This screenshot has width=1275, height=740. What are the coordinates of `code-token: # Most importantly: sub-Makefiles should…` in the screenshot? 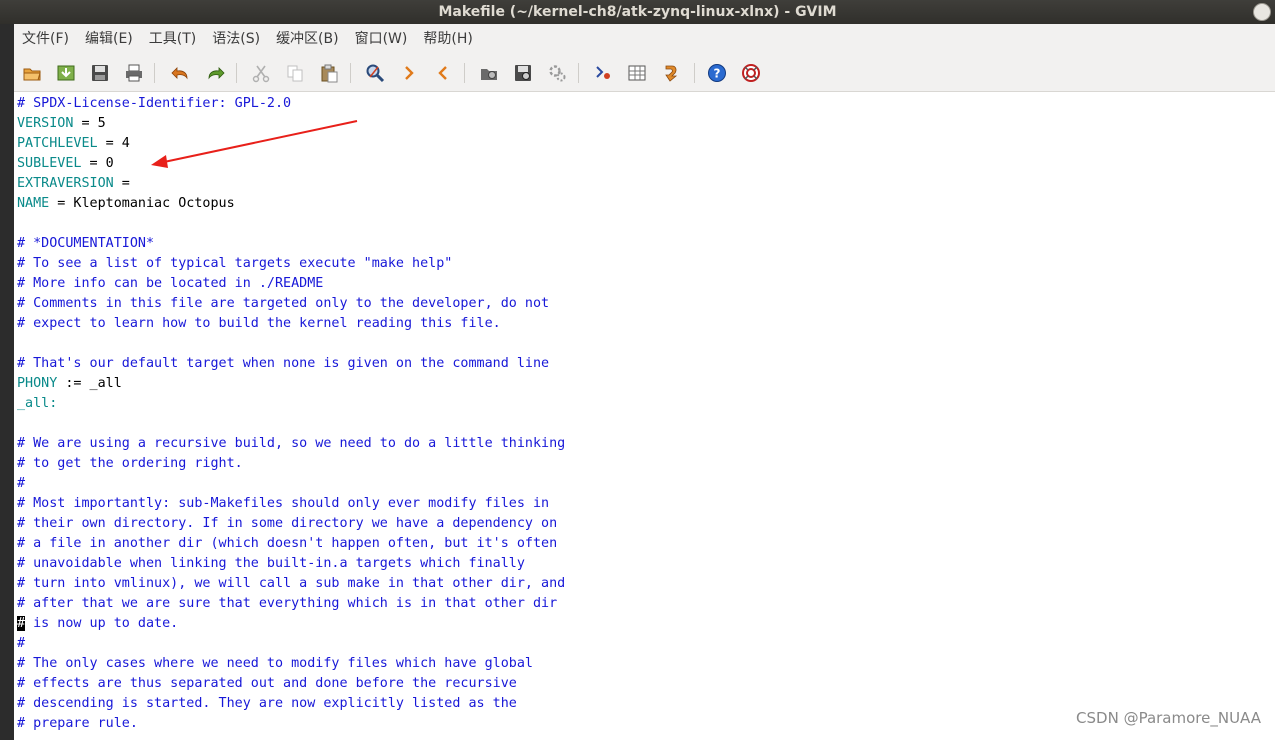 It's located at (283, 503).